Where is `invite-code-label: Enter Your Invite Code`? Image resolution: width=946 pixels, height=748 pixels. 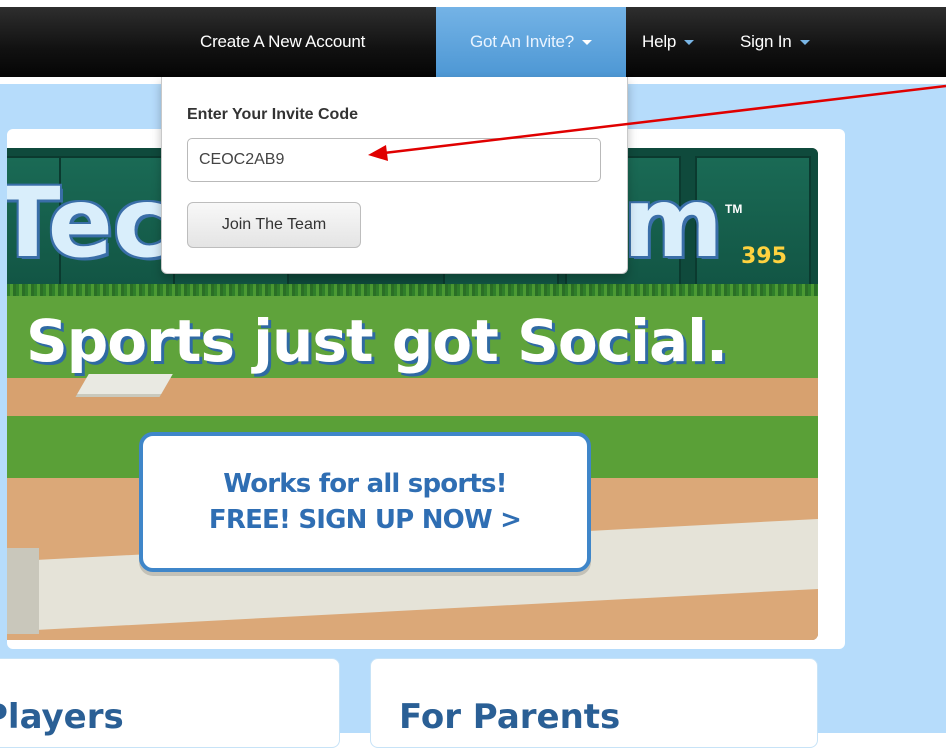 invite-code-label: Enter Your Invite Code is located at coordinates (272, 114).